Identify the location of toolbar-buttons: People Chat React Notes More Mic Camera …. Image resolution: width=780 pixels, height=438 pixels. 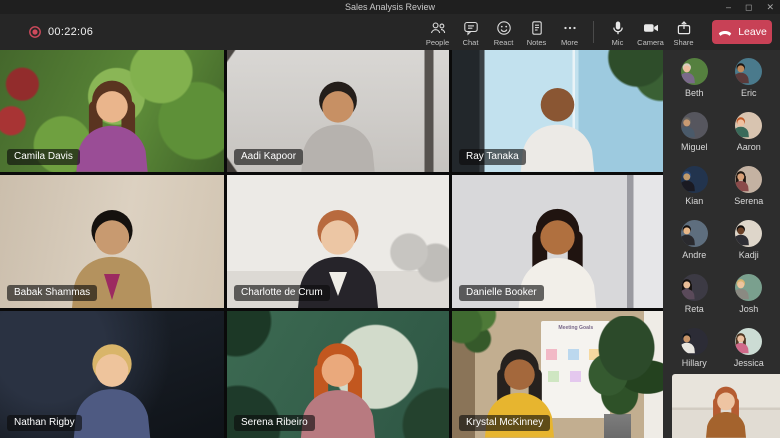
(596, 32).